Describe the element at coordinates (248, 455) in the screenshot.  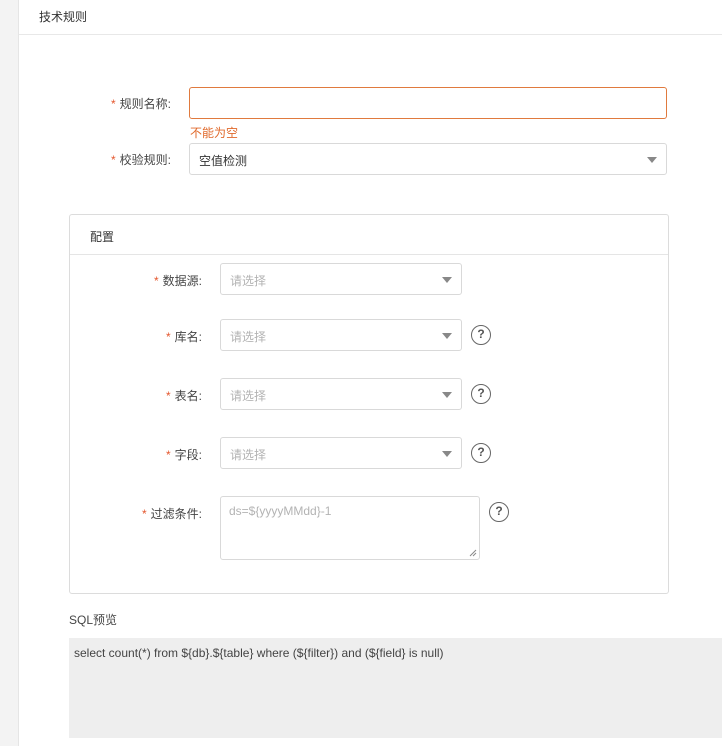
I see `field-placeholder: 请选择` at that location.